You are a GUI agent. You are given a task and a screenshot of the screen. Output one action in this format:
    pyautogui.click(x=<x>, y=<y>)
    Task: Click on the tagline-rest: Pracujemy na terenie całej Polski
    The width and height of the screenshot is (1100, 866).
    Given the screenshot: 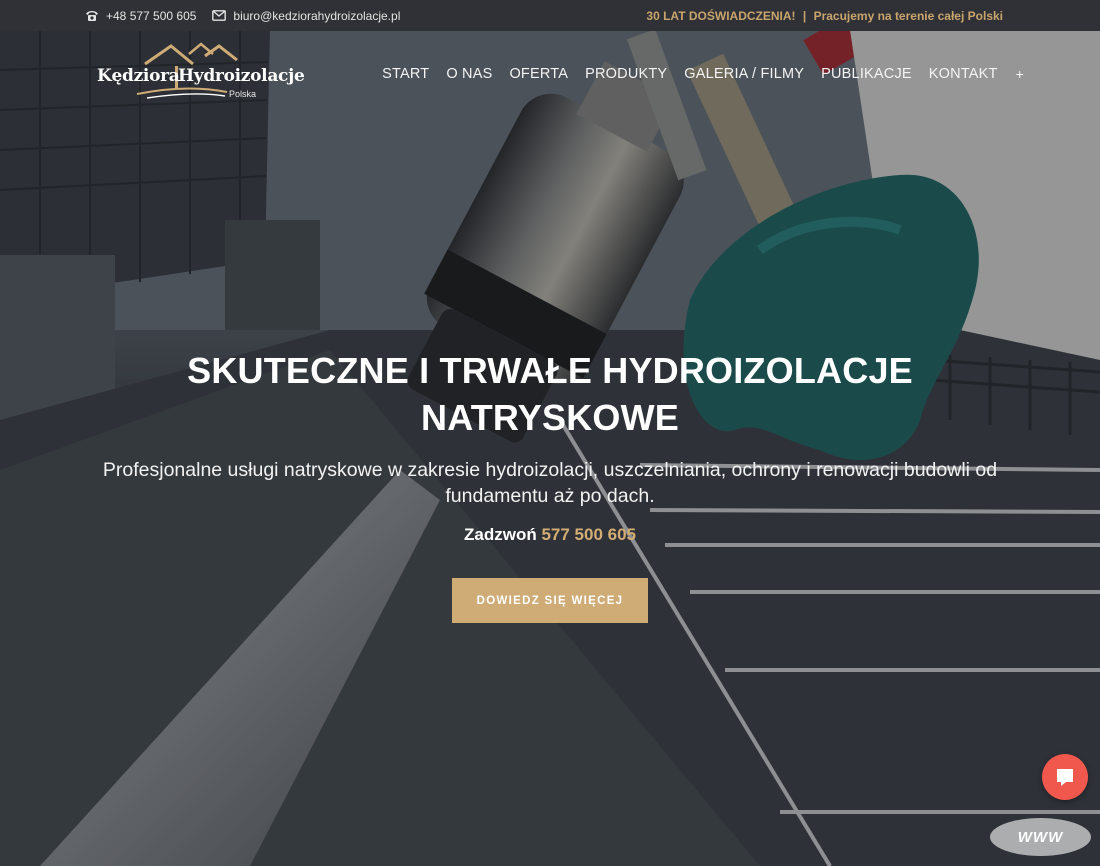 What is the action you would take?
    pyautogui.click(x=908, y=16)
    